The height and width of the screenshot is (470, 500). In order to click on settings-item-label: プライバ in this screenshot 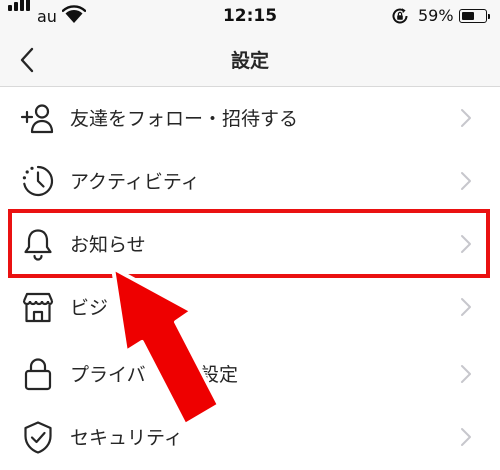, I will do `click(108, 375)`.